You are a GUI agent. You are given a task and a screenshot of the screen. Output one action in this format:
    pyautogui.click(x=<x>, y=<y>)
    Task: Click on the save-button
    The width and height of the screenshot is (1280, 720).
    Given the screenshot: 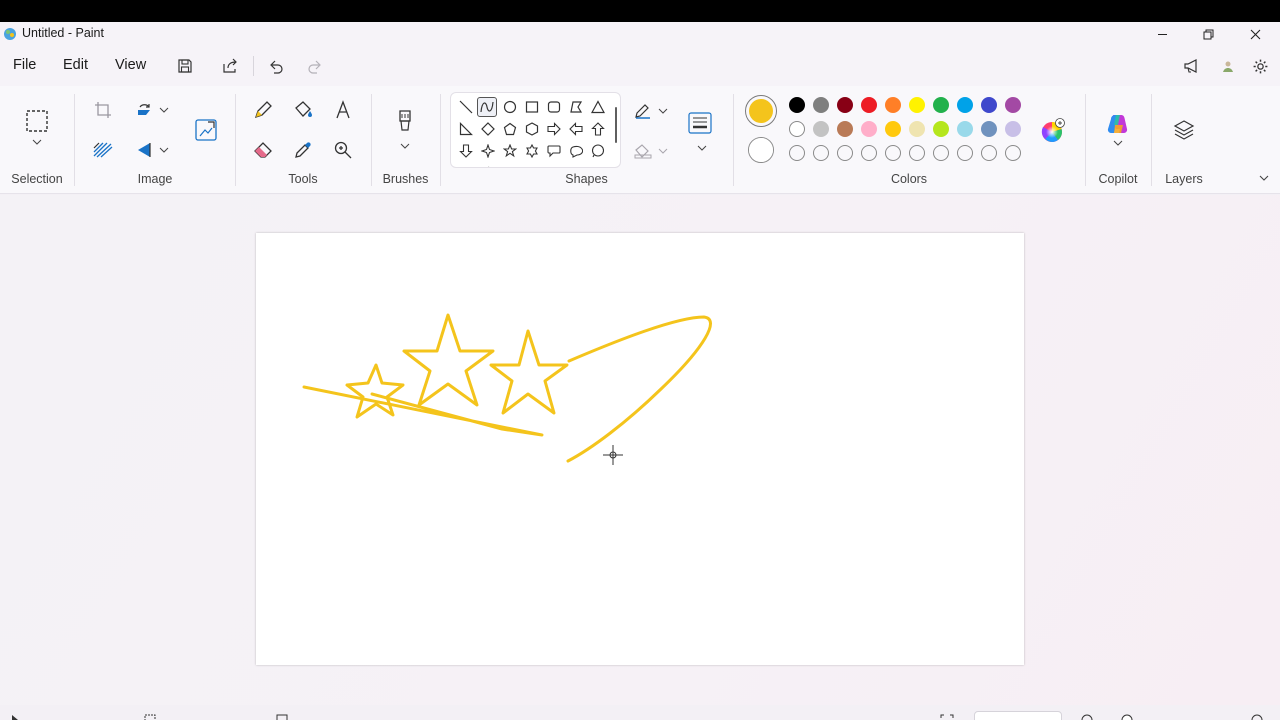 What is the action you would take?
    pyautogui.click(x=185, y=66)
    